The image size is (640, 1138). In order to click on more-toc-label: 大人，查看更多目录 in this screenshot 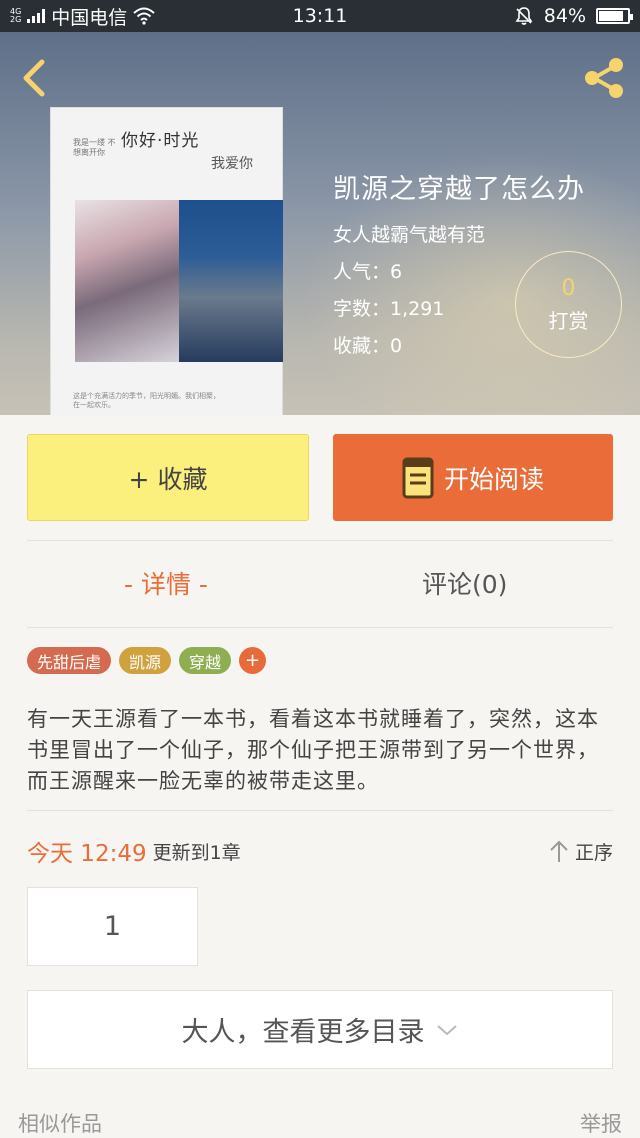, I will do `click(303, 1032)`.